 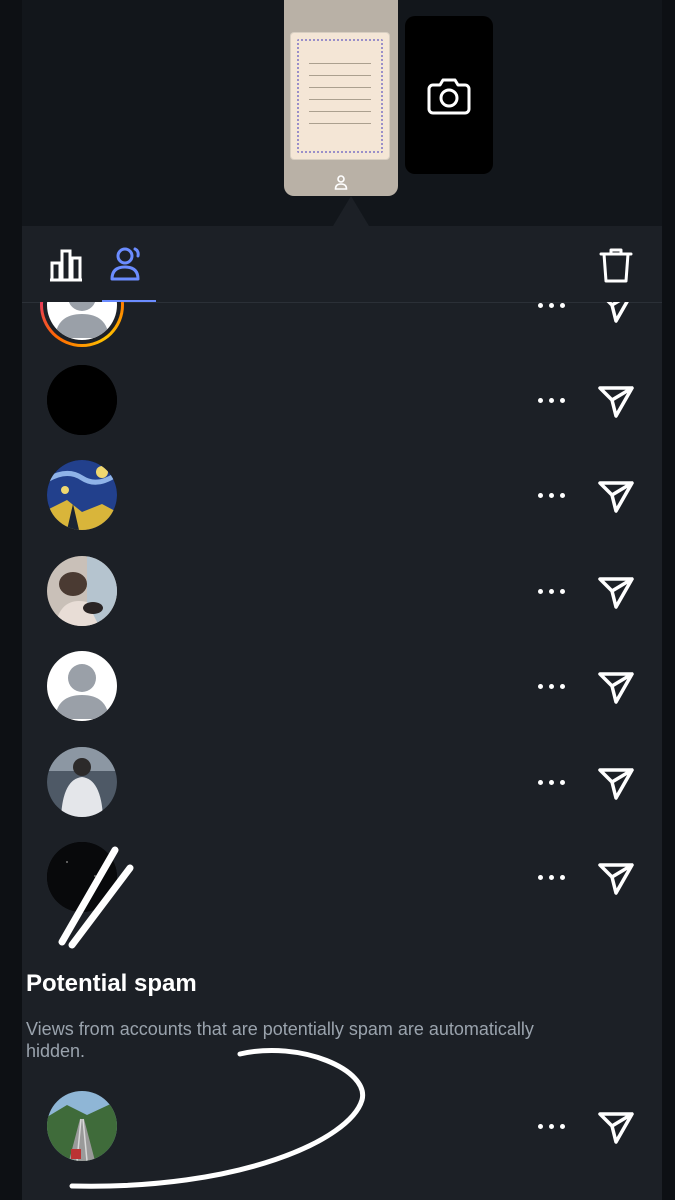 What do you see at coordinates (66, 265) in the screenshot?
I see `bar-chart-icon` at bounding box center [66, 265].